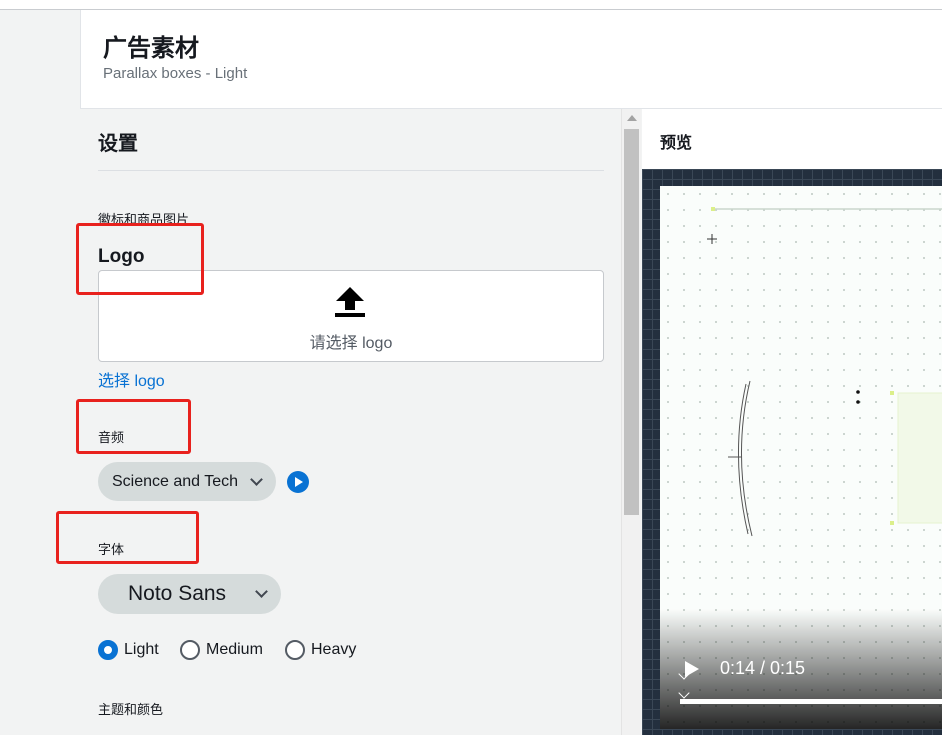  Describe the element at coordinates (763, 668) in the screenshot. I see `video-time: 0:14 / 0:15` at that location.